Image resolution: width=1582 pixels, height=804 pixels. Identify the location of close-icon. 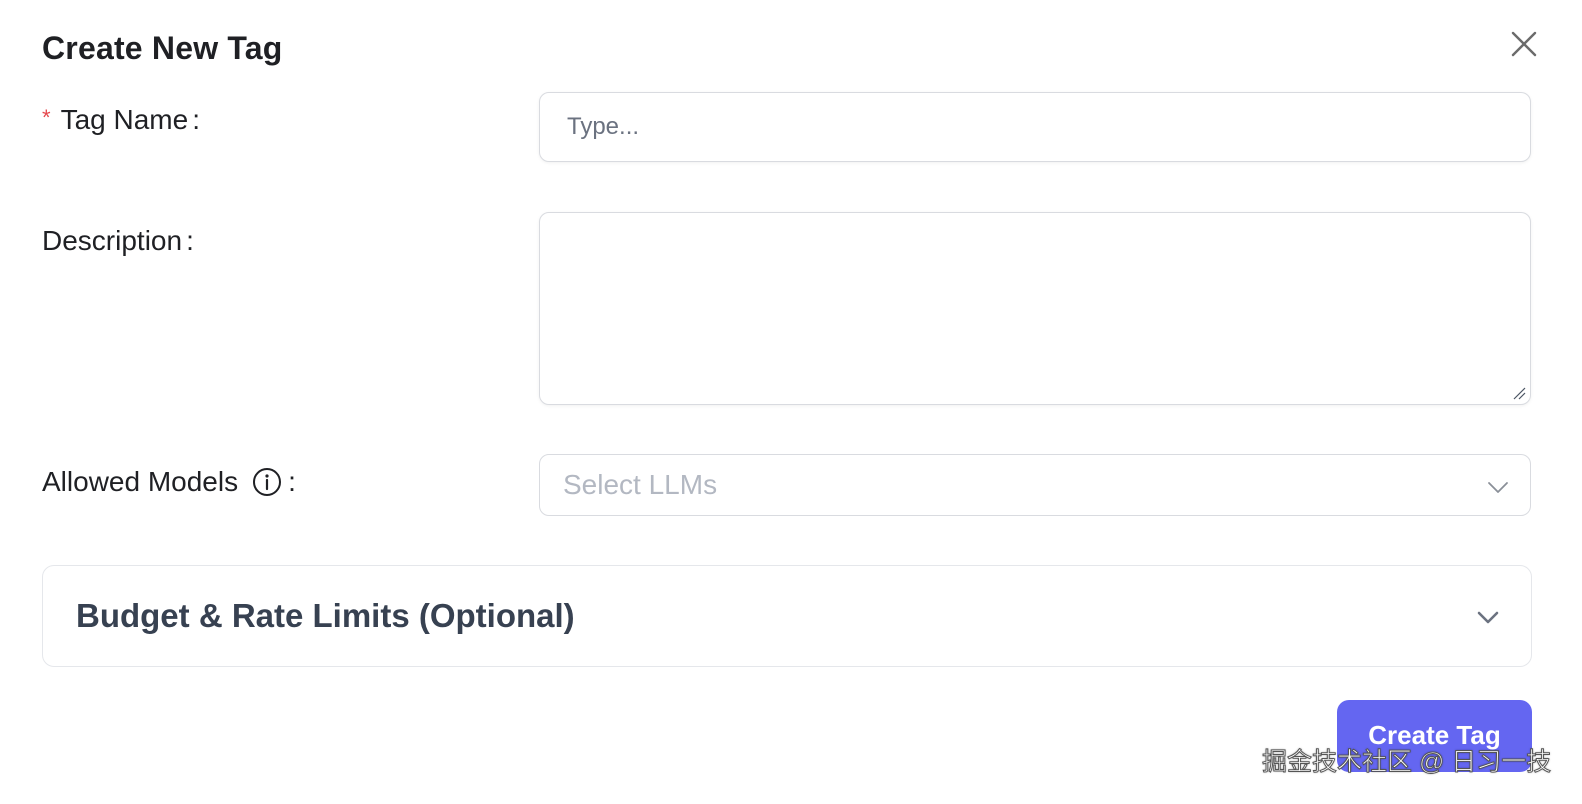
(1524, 44).